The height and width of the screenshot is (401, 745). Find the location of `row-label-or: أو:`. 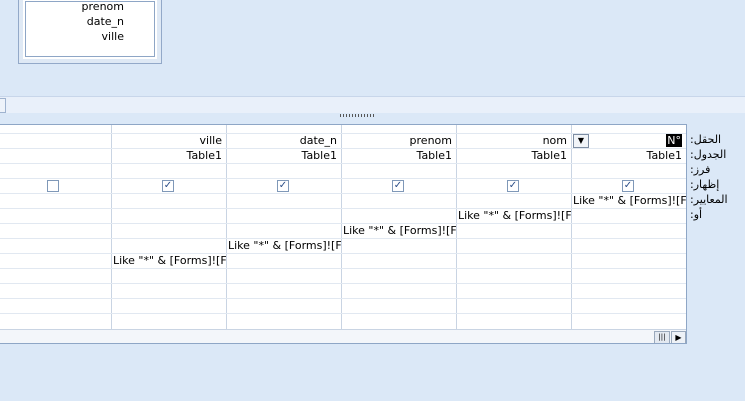

row-label-or: أو: is located at coordinates (696, 214).